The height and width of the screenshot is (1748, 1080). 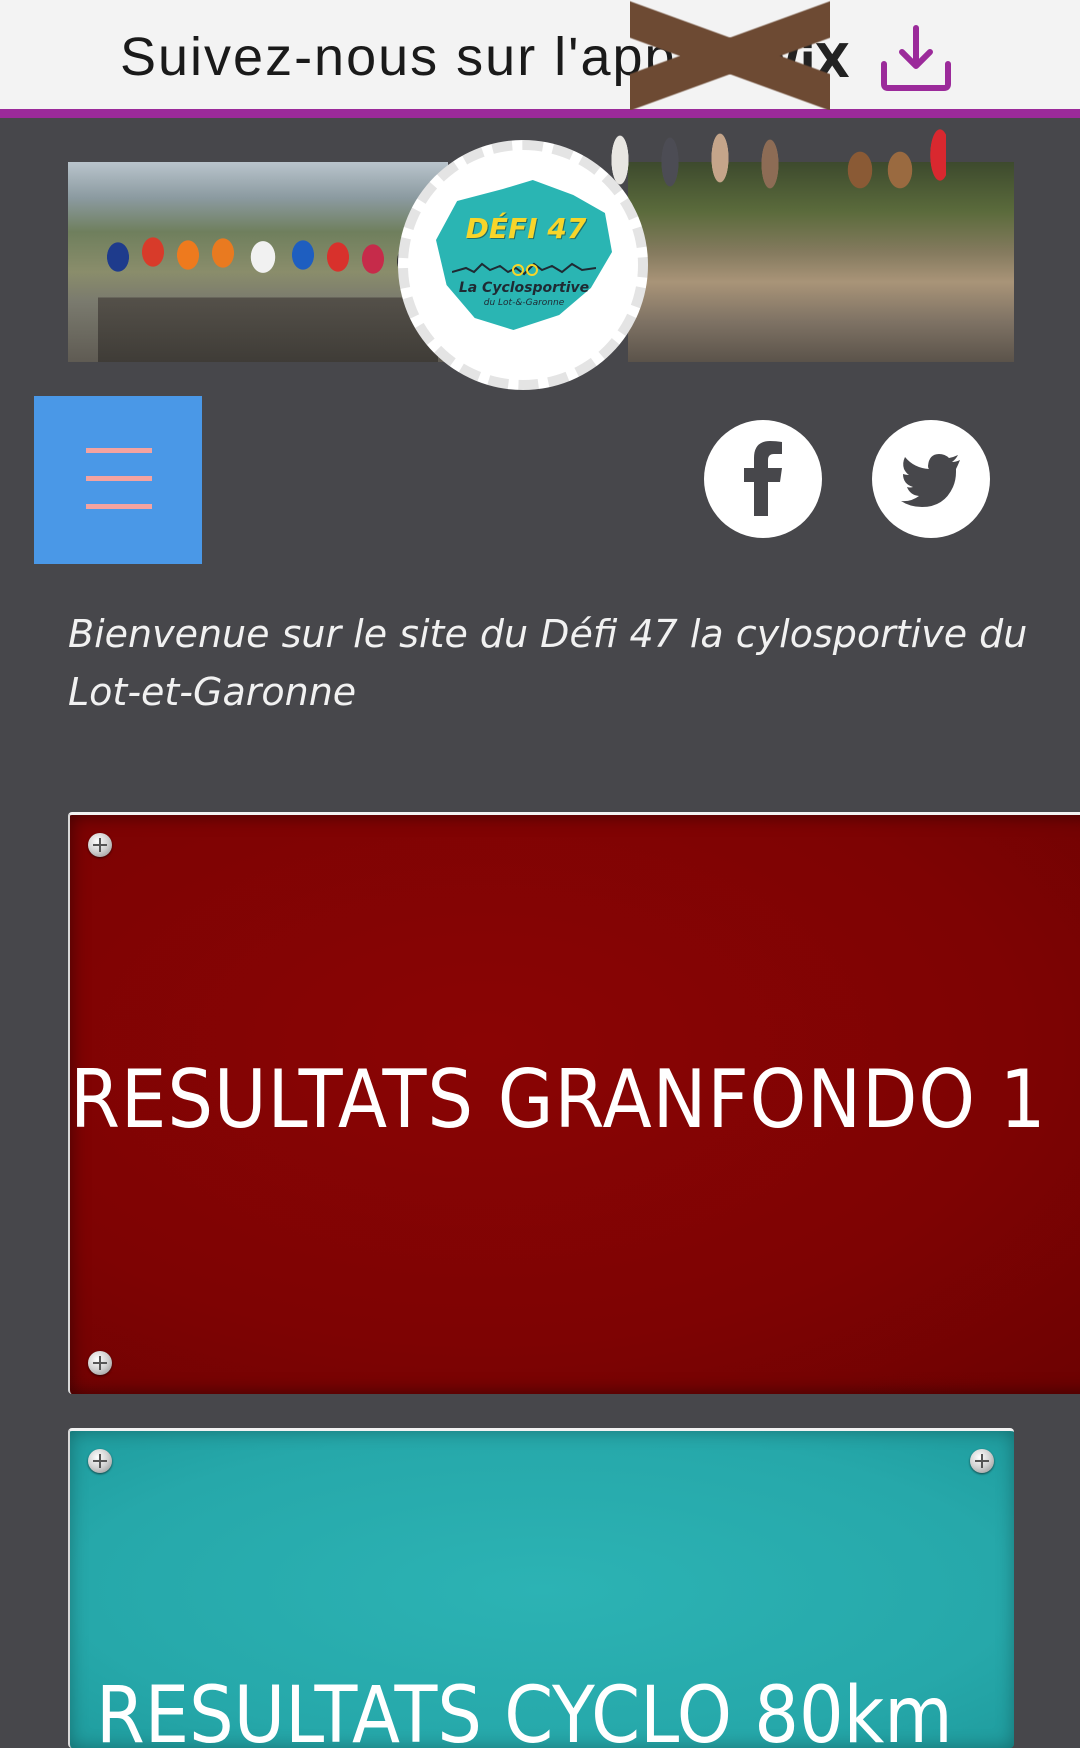 I want to click on gazebo-roof, so click(x=730, y=55).